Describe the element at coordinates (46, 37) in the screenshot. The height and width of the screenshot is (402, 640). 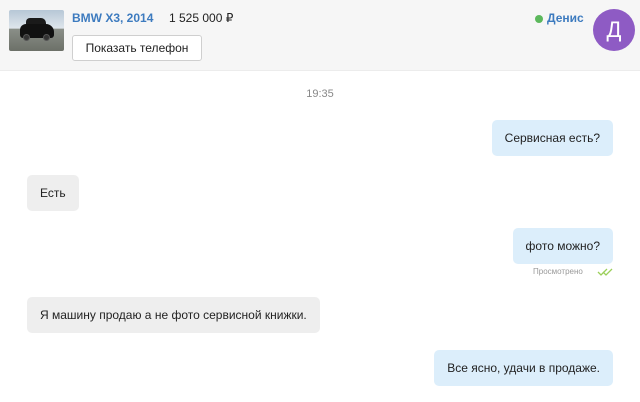
I see `car-wheel-rear` at that location.